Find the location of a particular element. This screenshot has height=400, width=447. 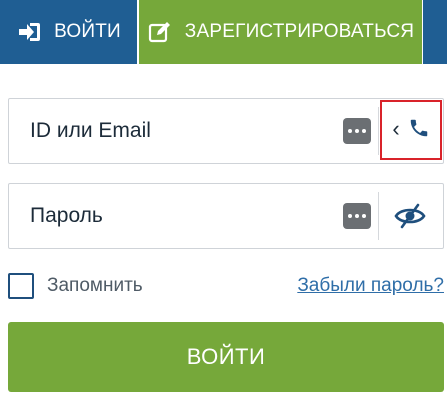

login-field-placeholder: ID или Email is located at coordinates (90, 130).